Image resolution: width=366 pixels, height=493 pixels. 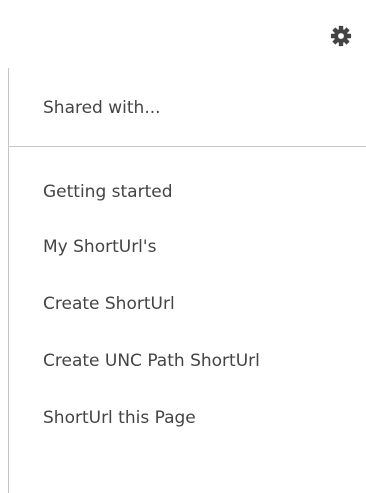 I want to click on gear-icon, so click(x=341, y=36).